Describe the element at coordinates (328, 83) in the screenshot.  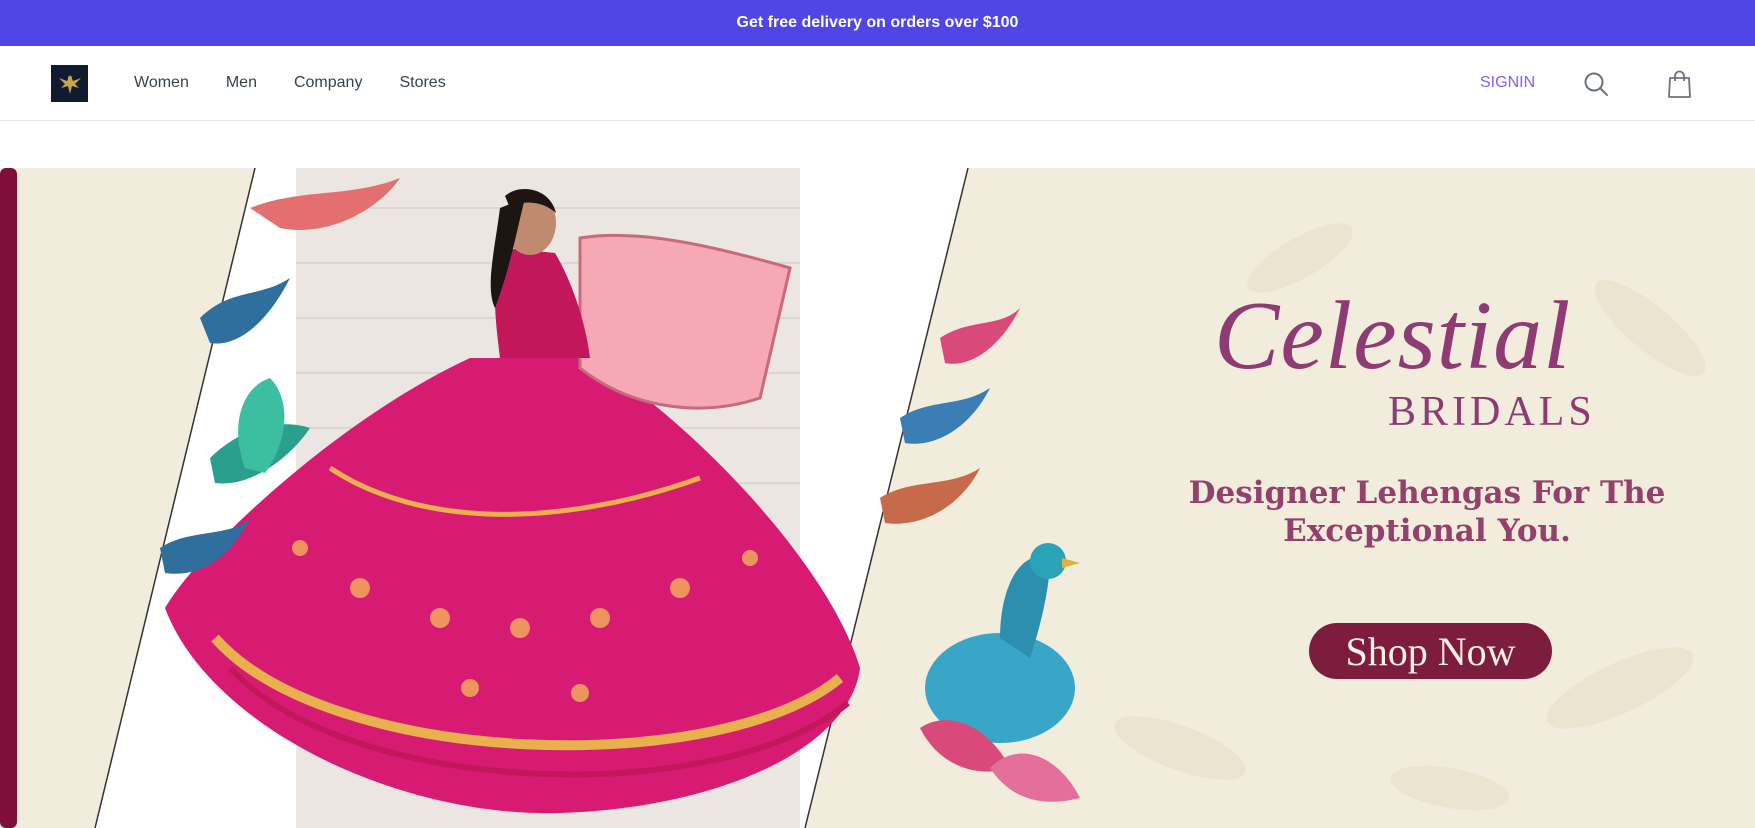
I see `nav-link-company: Company` at that location.